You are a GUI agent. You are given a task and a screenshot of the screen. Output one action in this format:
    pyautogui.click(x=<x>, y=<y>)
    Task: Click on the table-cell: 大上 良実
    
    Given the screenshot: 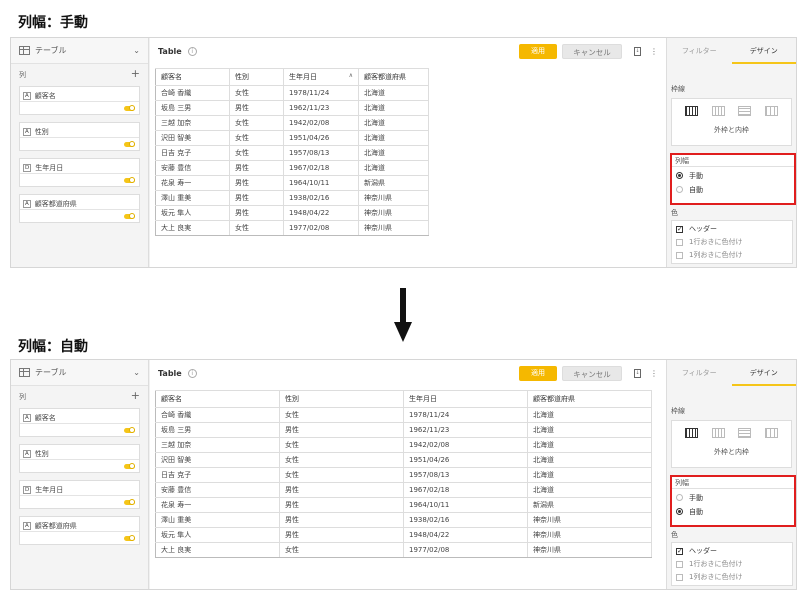 What is the action you would take?
    pyautogui.click(x=217, y=550)
    